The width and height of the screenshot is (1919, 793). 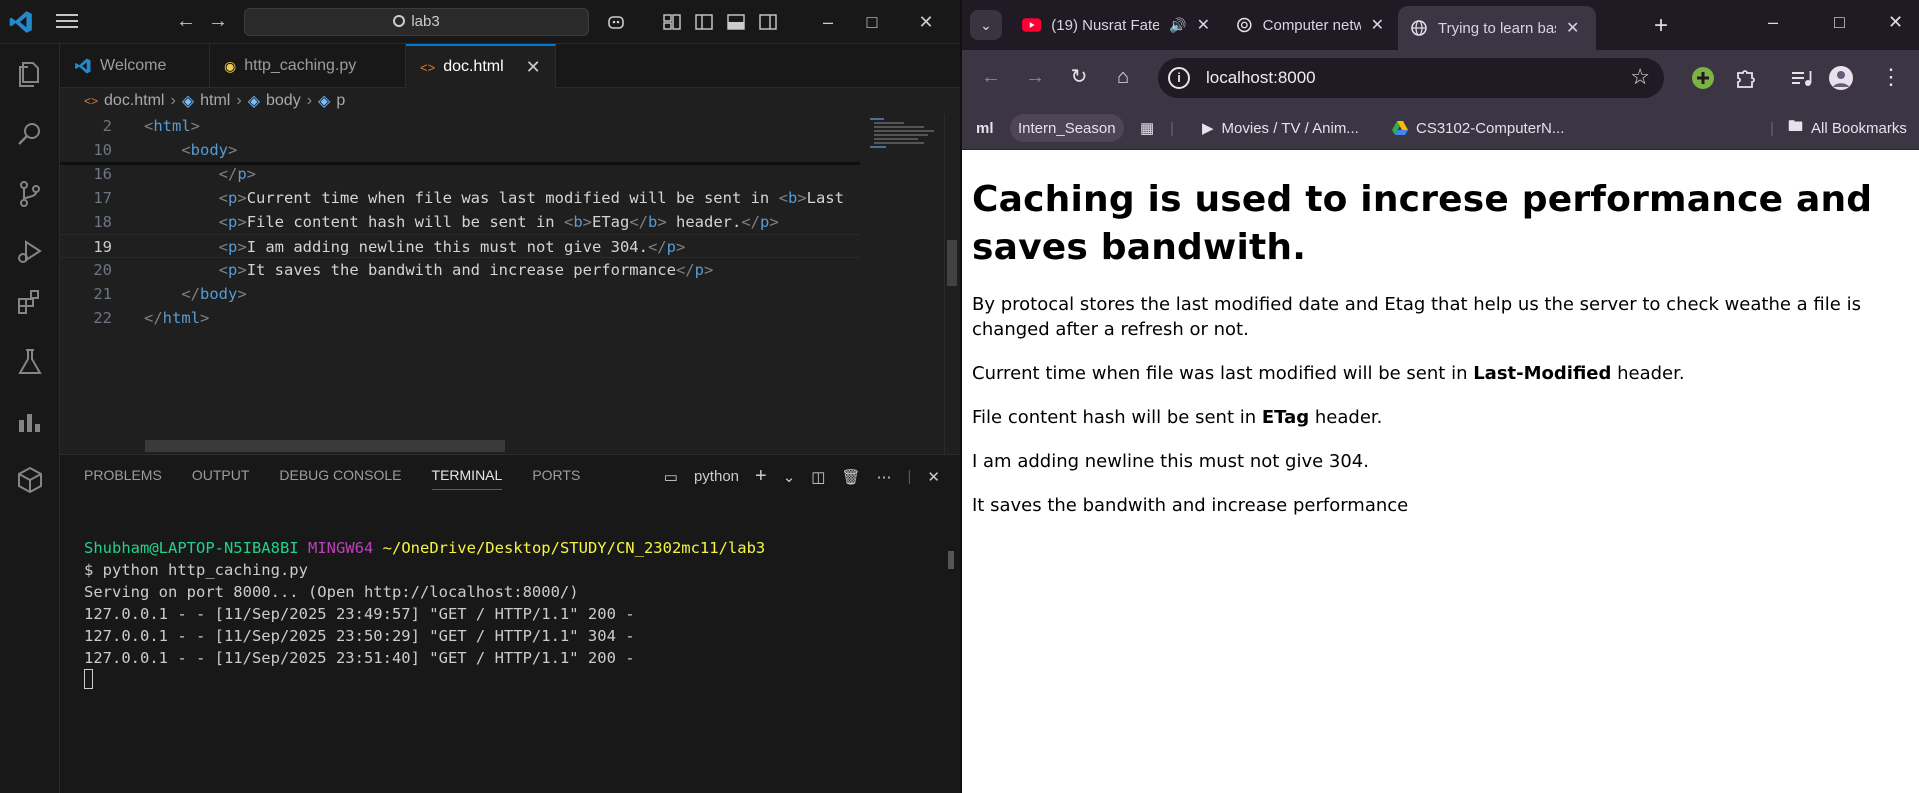 What do you see at coordinates (991, 77) in the screenshot?
I see `back-icon: ←` at bounding box center [991, 77].